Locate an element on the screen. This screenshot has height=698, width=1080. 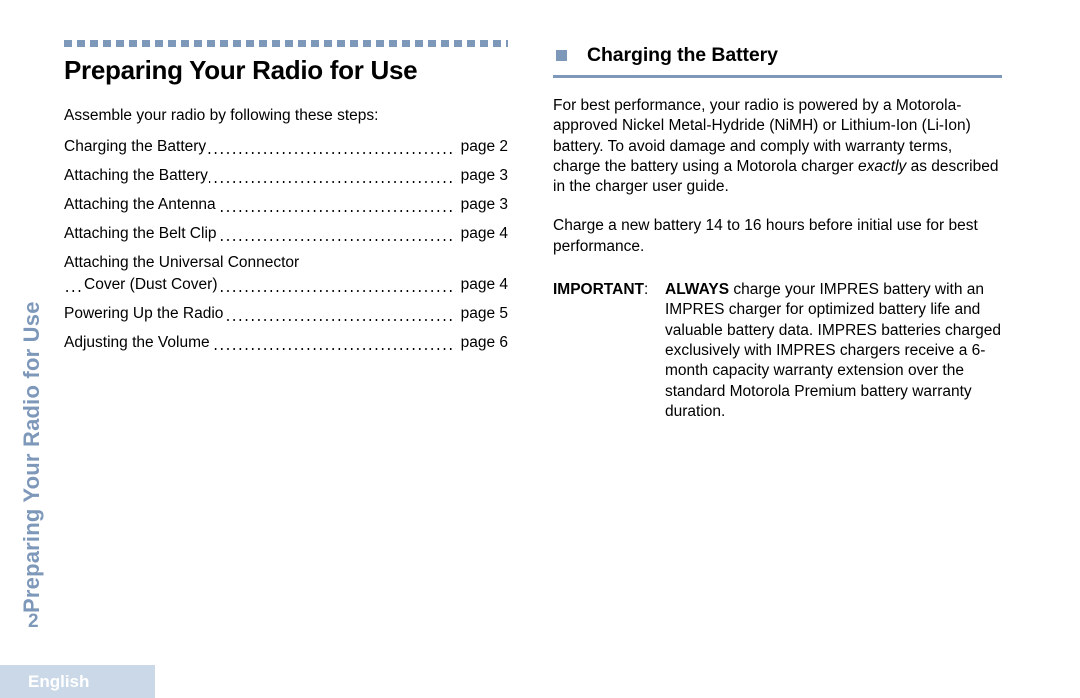
chapter-title: Preparing Your Radio for Use is located at coordinates (241, 70).